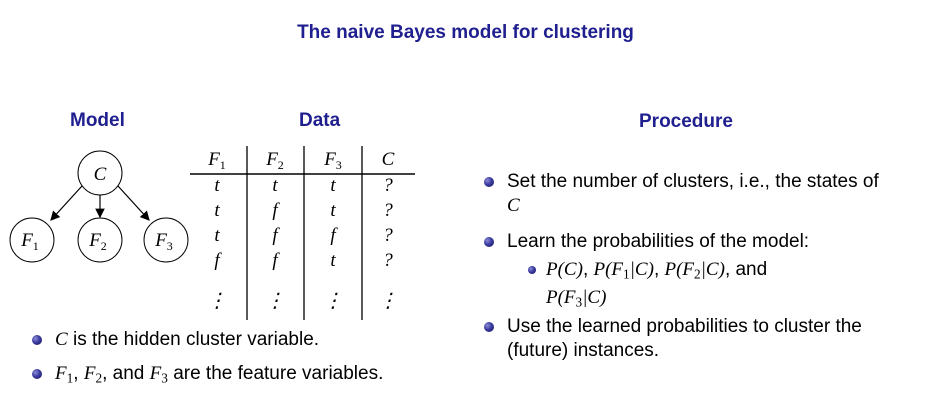 This screenshot has height=408, width=931. I want to click on procedure-var-c: C, so click(513, 205).